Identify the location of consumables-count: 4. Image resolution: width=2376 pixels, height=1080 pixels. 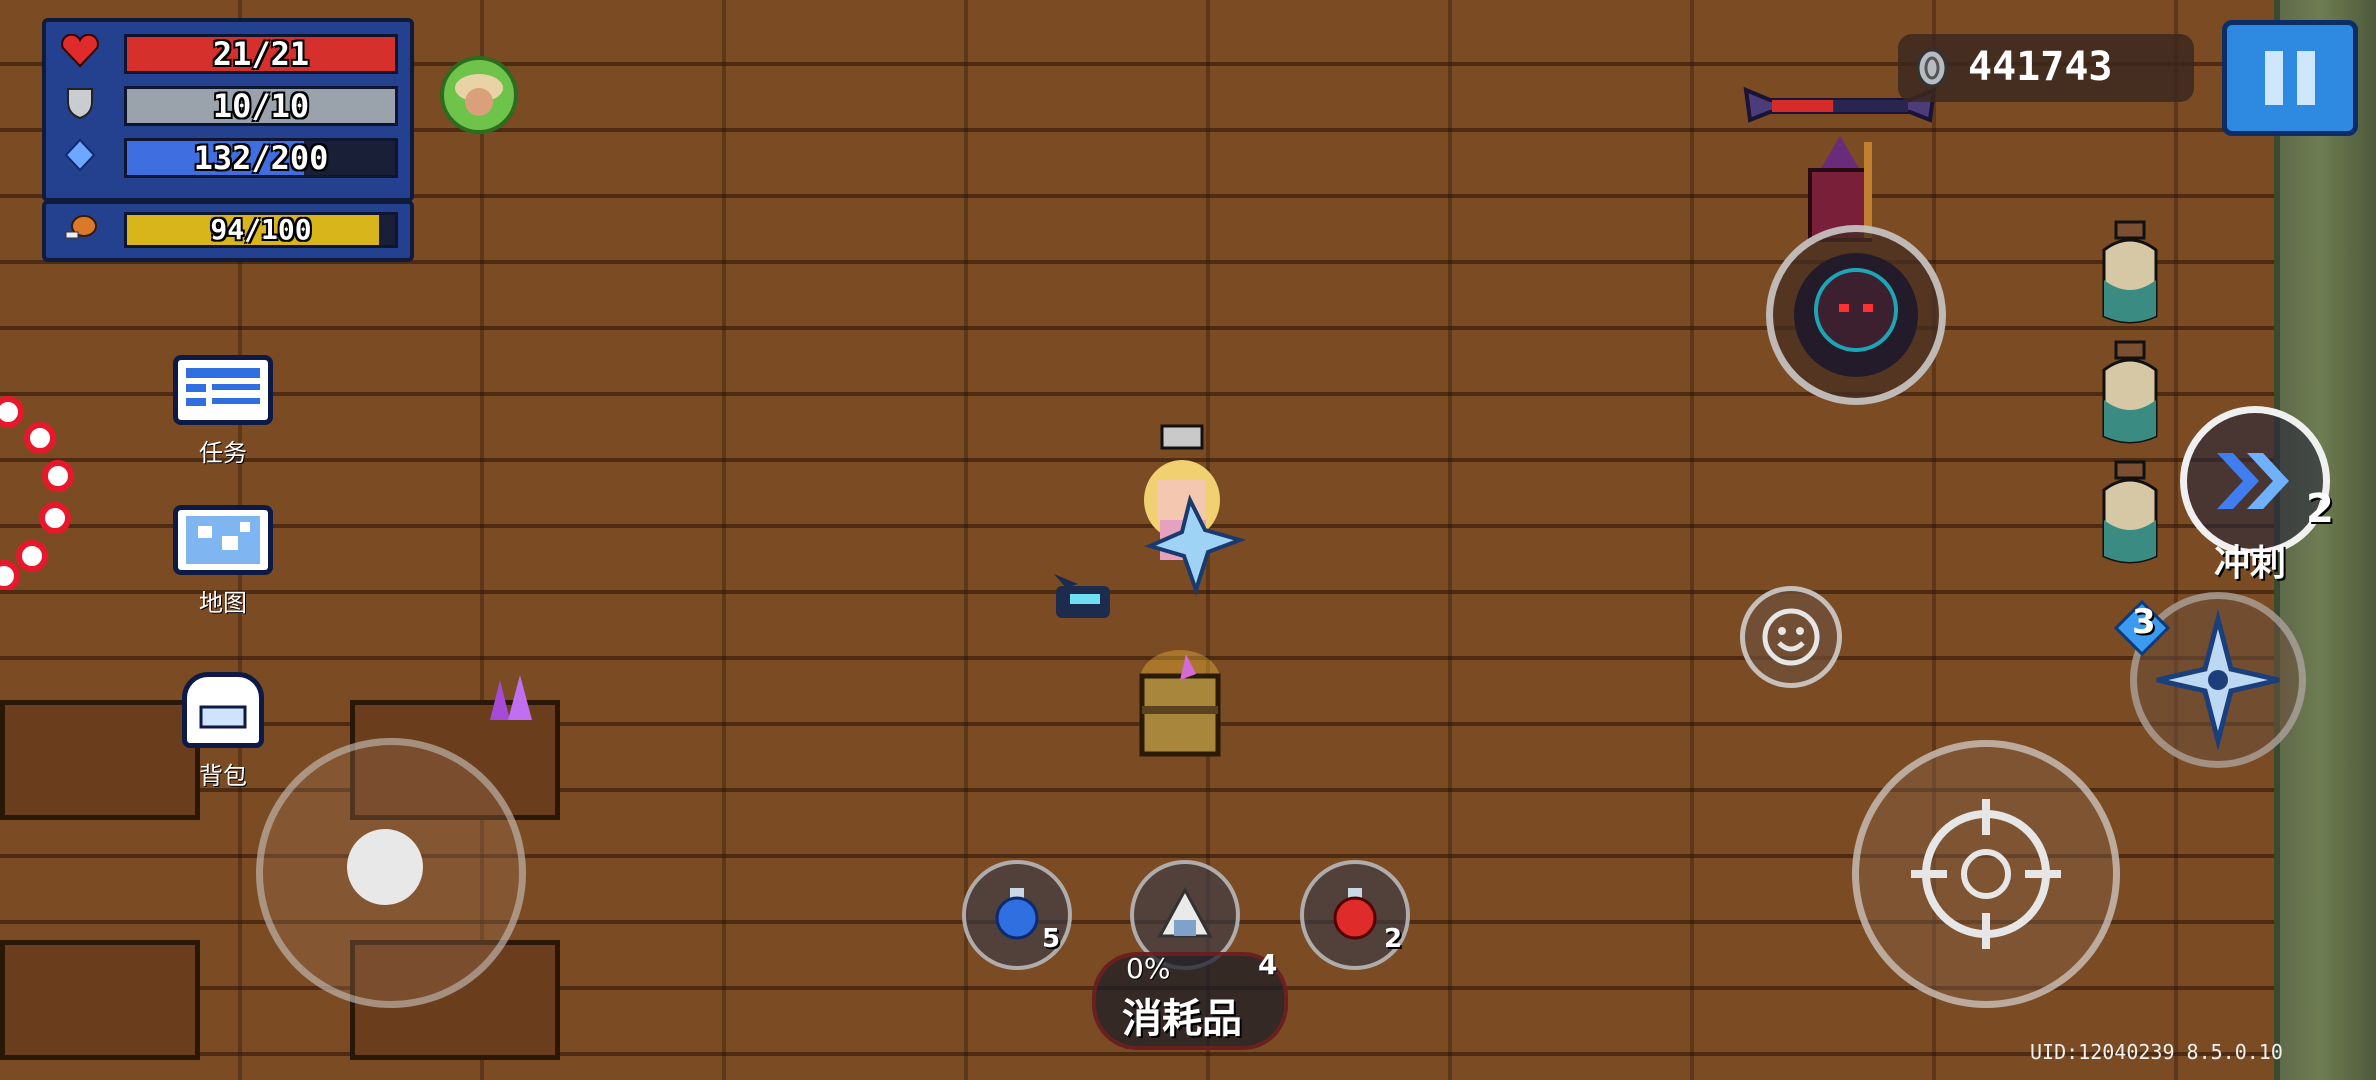
(1268, 964).